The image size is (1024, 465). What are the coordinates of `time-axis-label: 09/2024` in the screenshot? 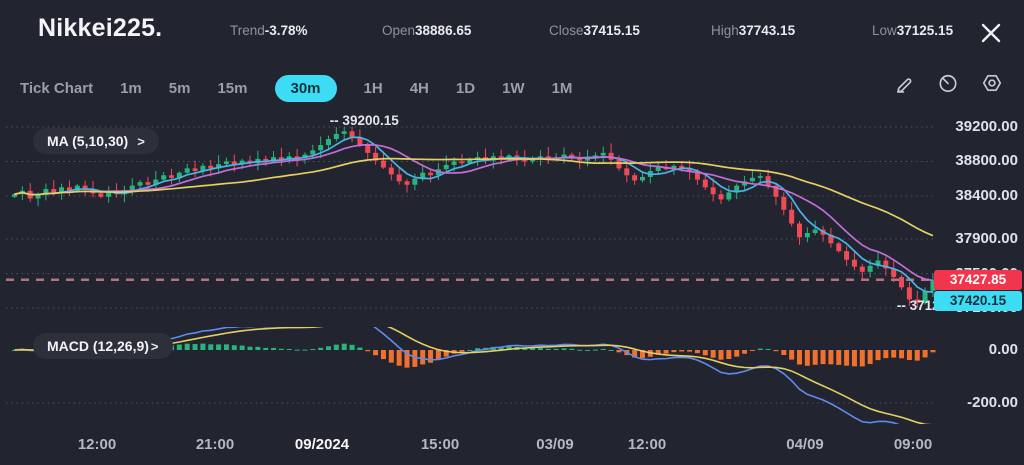 It's located at (322, 444).